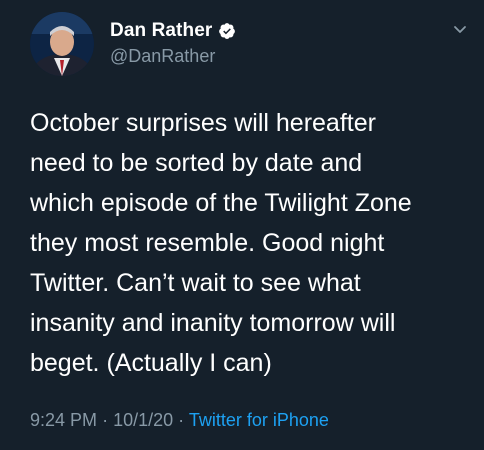 Image resolution: width=484 pixels, height=450 pixels. I want to click on verified-badge-icon, so click(227, 31).